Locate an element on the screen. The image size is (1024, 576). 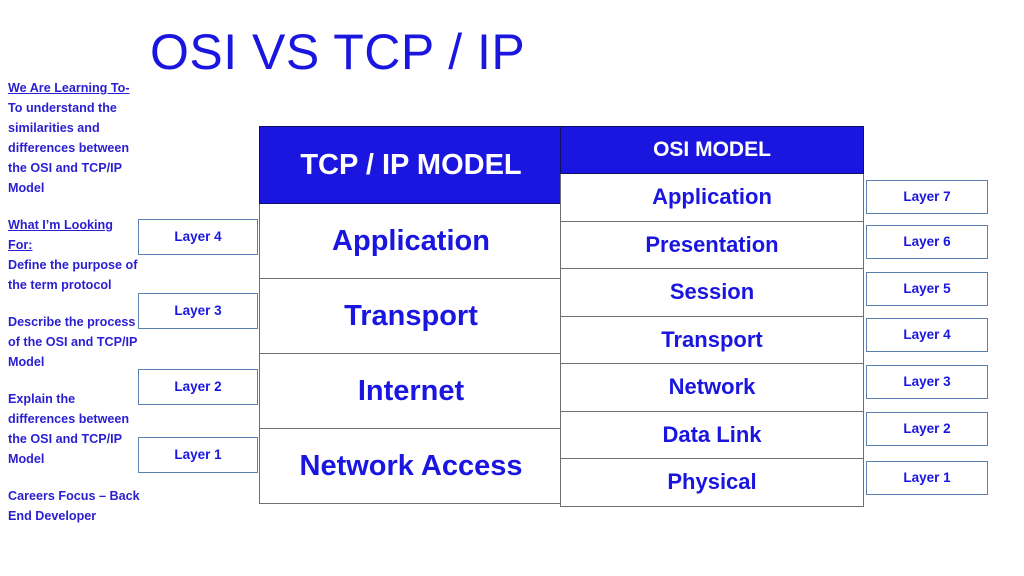
objective-group: Careers Focus – Back End Developer is located at coordinates (74, 506).